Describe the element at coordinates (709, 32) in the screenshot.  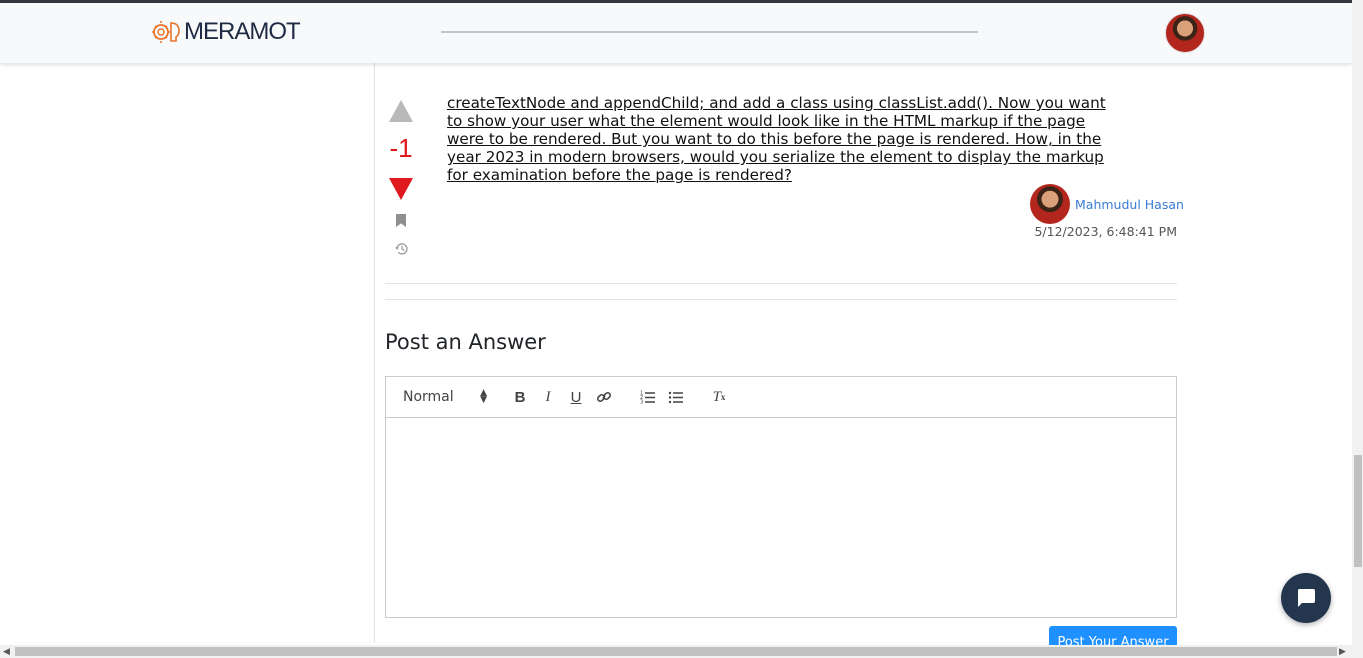
I see `search-bar` at that location.